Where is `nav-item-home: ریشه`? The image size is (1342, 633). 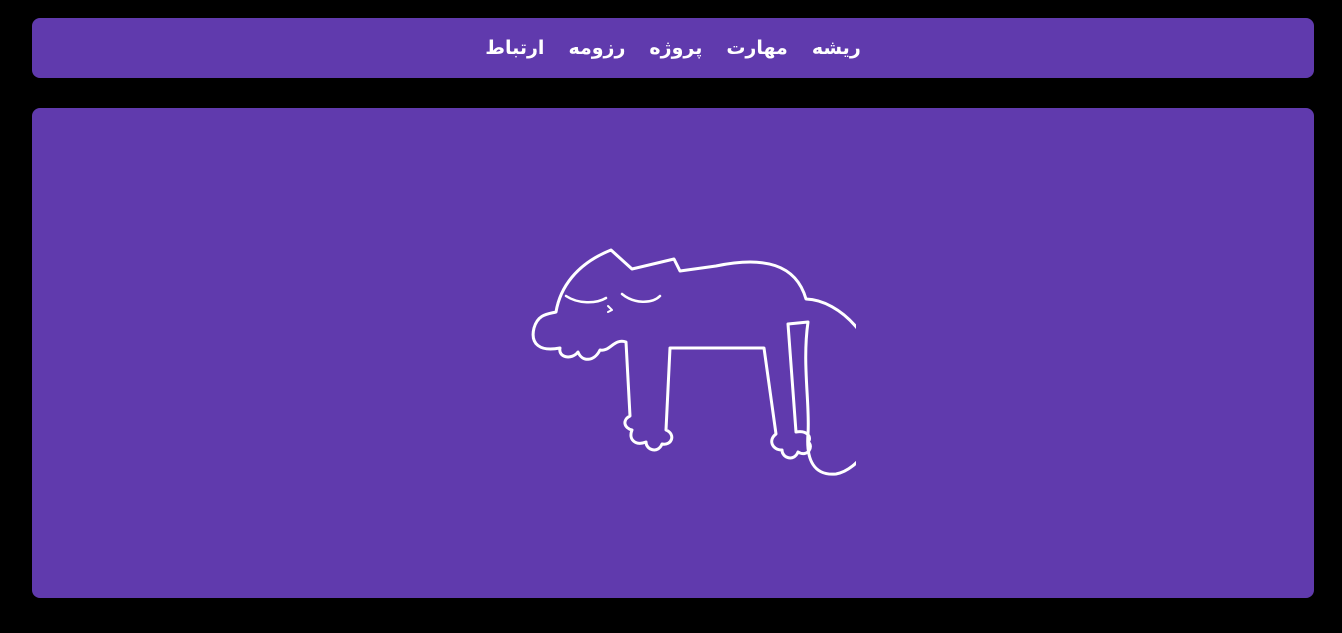 nav-item-home: ریشه is located at coordinates (836, 48).